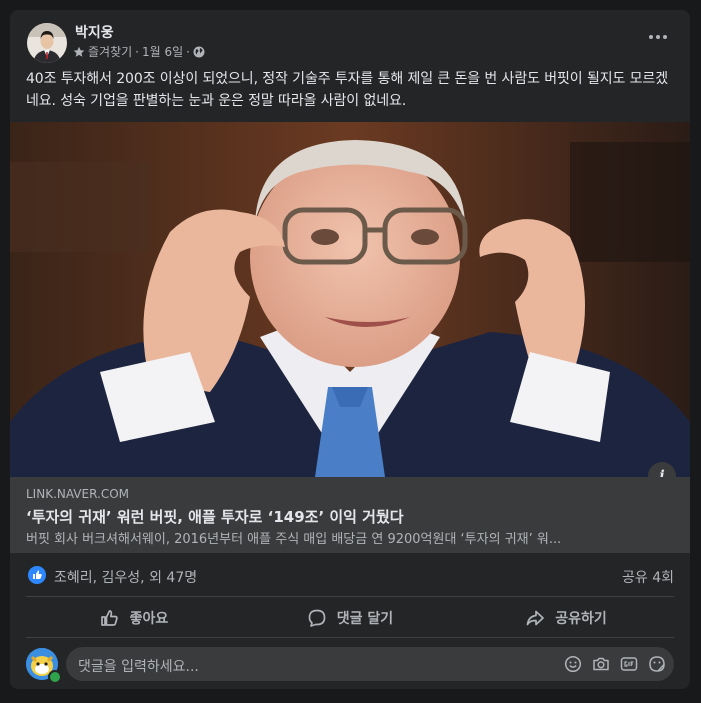 This screenshot has height=703, width=701. What do you see at coordinates (37, 577) in the screenshot?
I see `like-reaction-icon` at bounding box center [37, 577].